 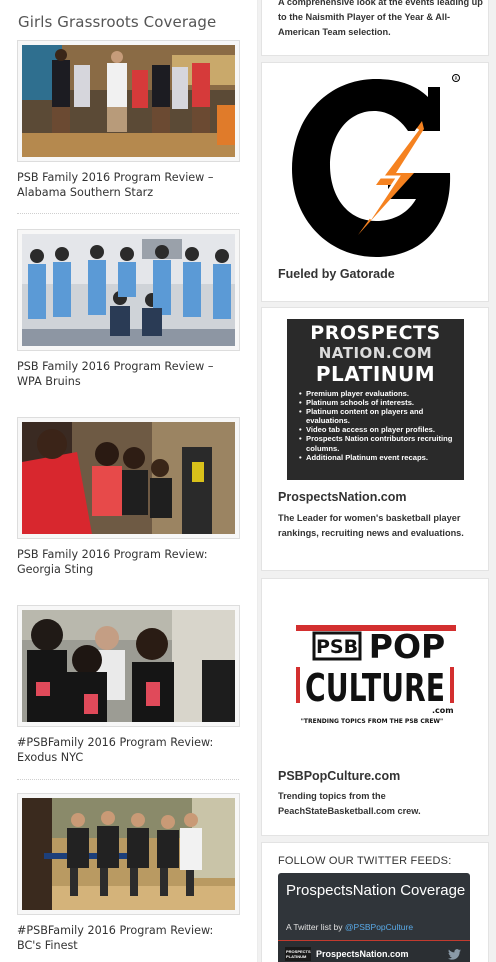 What do you see at coordinates (315, 927) in the screenshot?
I see `list-by-text: A Twitter list by` at bounding box center [315, 927].